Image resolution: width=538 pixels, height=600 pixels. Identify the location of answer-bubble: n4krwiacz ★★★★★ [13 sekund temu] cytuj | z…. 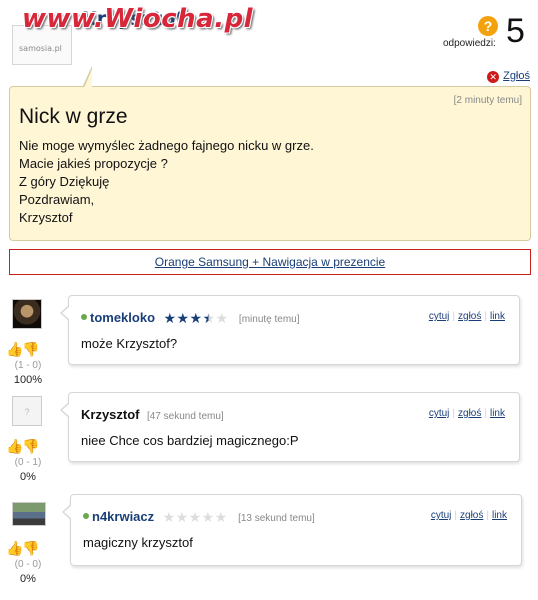
(292, 530).